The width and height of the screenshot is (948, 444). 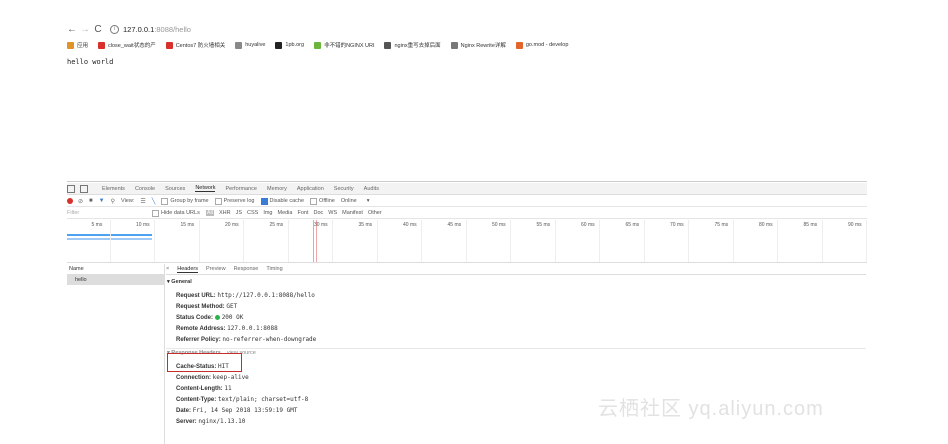 What do you see at coordinates (157, 29) in the screenshot?
I see `url-field: 127.0.0.1:8088/hello` at bounding box center [157, 29].